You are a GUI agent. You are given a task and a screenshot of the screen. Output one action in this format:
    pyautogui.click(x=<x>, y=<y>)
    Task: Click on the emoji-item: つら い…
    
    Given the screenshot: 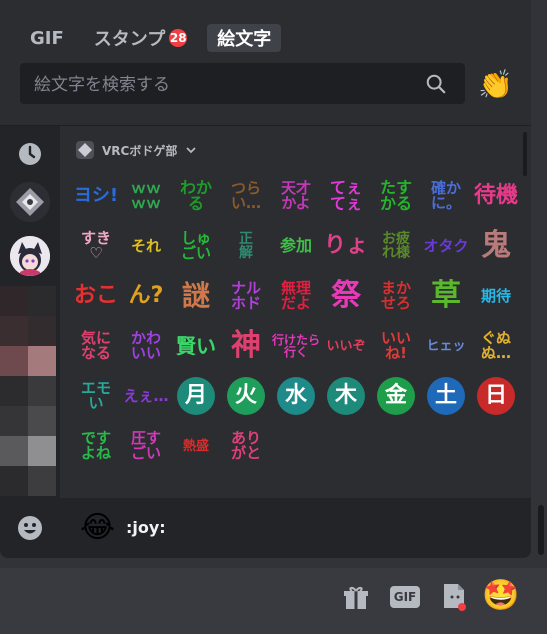 What is the action you would take?
    pyautogui.click(x=246, y=196)
    